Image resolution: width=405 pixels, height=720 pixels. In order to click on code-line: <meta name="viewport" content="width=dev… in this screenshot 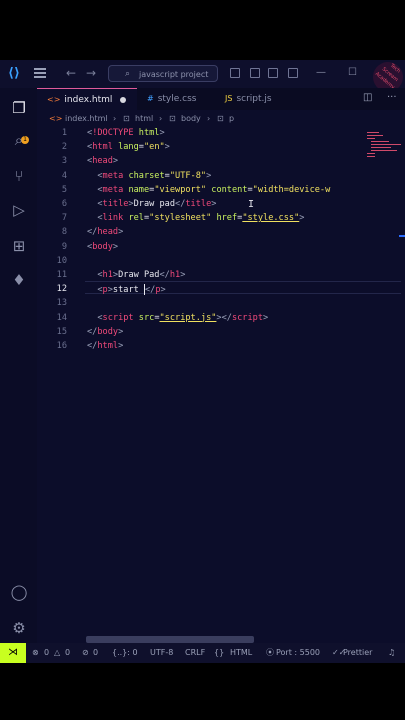, I will do `click(214, 189)`.